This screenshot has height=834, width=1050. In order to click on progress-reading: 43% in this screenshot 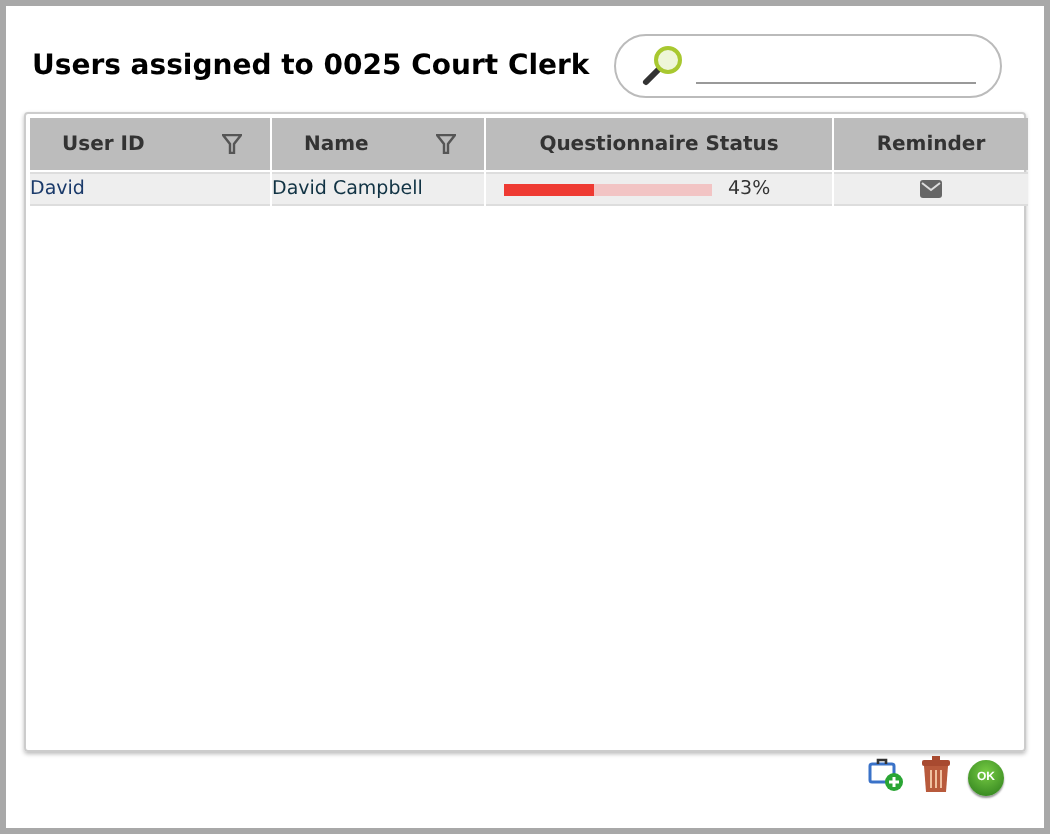, I will do `click(749, 189)`.